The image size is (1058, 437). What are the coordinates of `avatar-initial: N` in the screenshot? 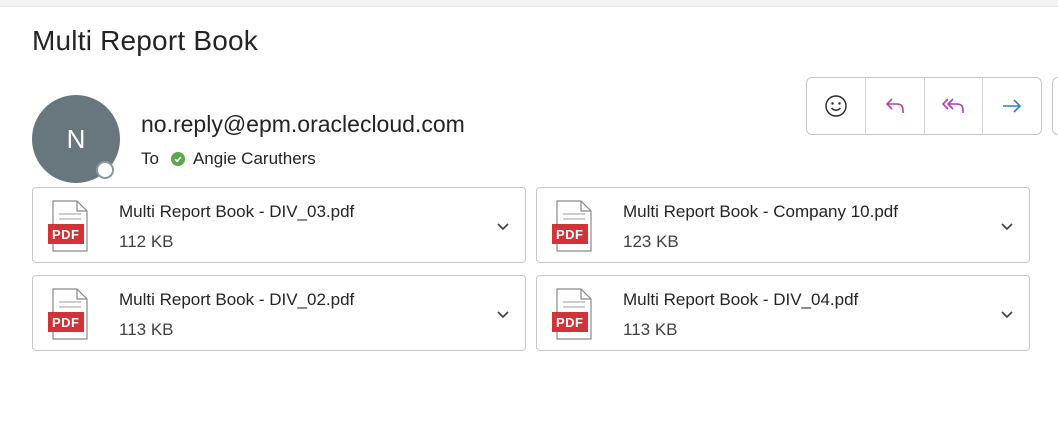 It's located at (76, 138).